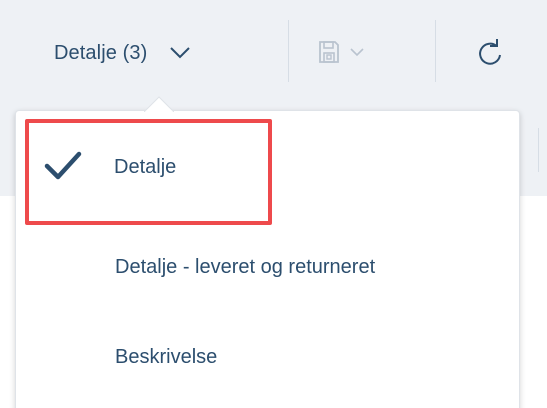  What do you see at coordinates (101, 52) in the screenshot?
I see `view-selector-label: Detalje (3)` at bounding box center [101, 52].